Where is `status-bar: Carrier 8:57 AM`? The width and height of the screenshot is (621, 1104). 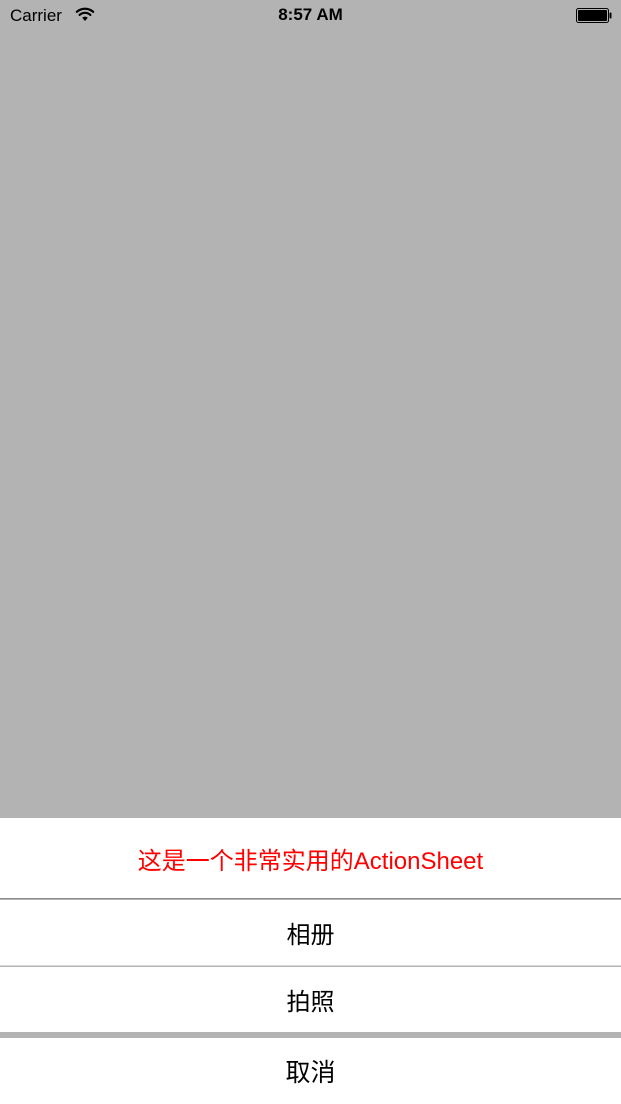
status-bar: Carrier 8:57 AM is located at coordinates (310, 17).